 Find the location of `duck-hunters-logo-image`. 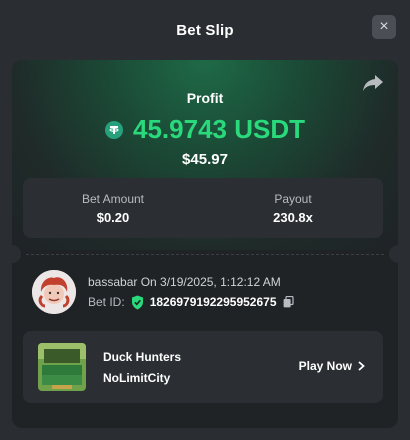

duck-hunters-logo-image is located at coordinates (62, 367).